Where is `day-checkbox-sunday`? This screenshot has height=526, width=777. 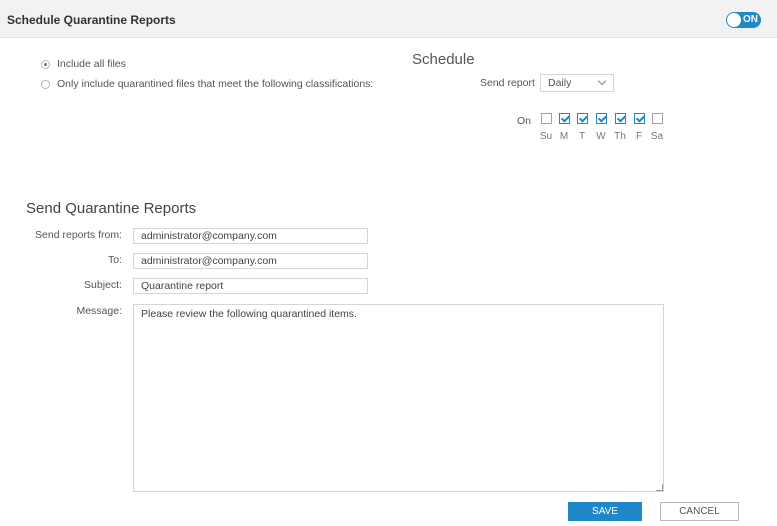
day-checkbox-sunday is located at coordinates (546, 118).